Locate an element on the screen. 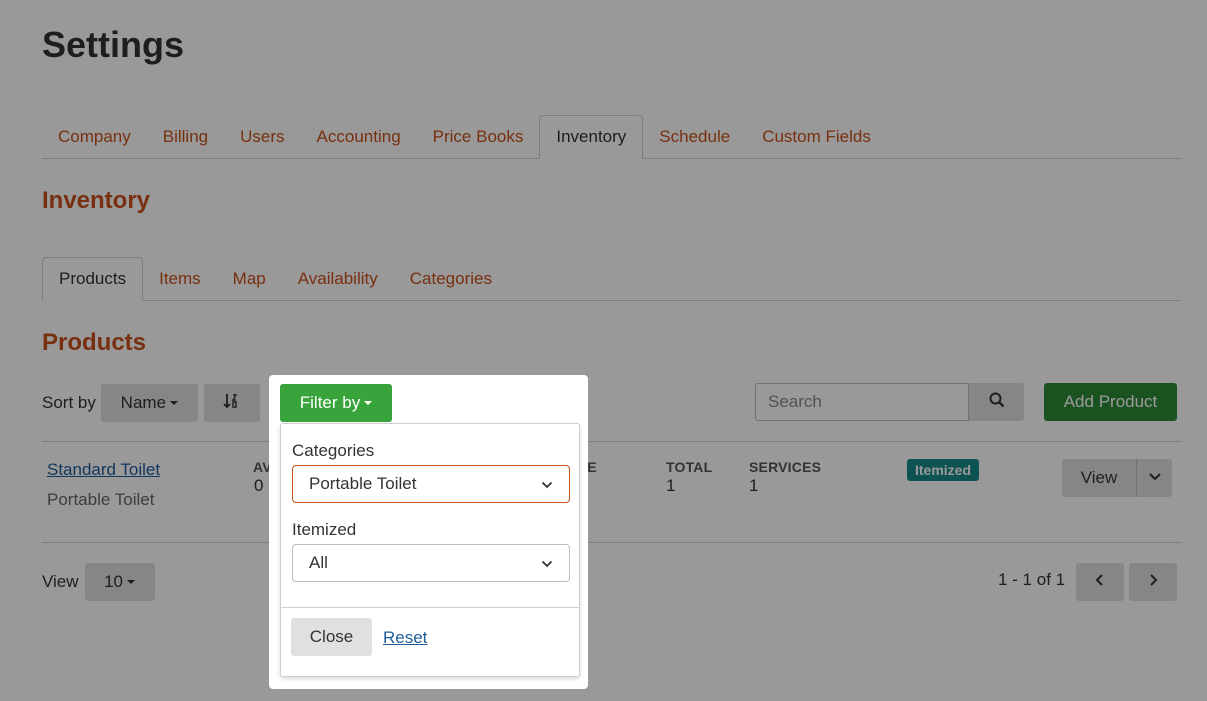 The image size is (1207, 701). categories-select: Portable Toilet is located at coordinates (431, 484).